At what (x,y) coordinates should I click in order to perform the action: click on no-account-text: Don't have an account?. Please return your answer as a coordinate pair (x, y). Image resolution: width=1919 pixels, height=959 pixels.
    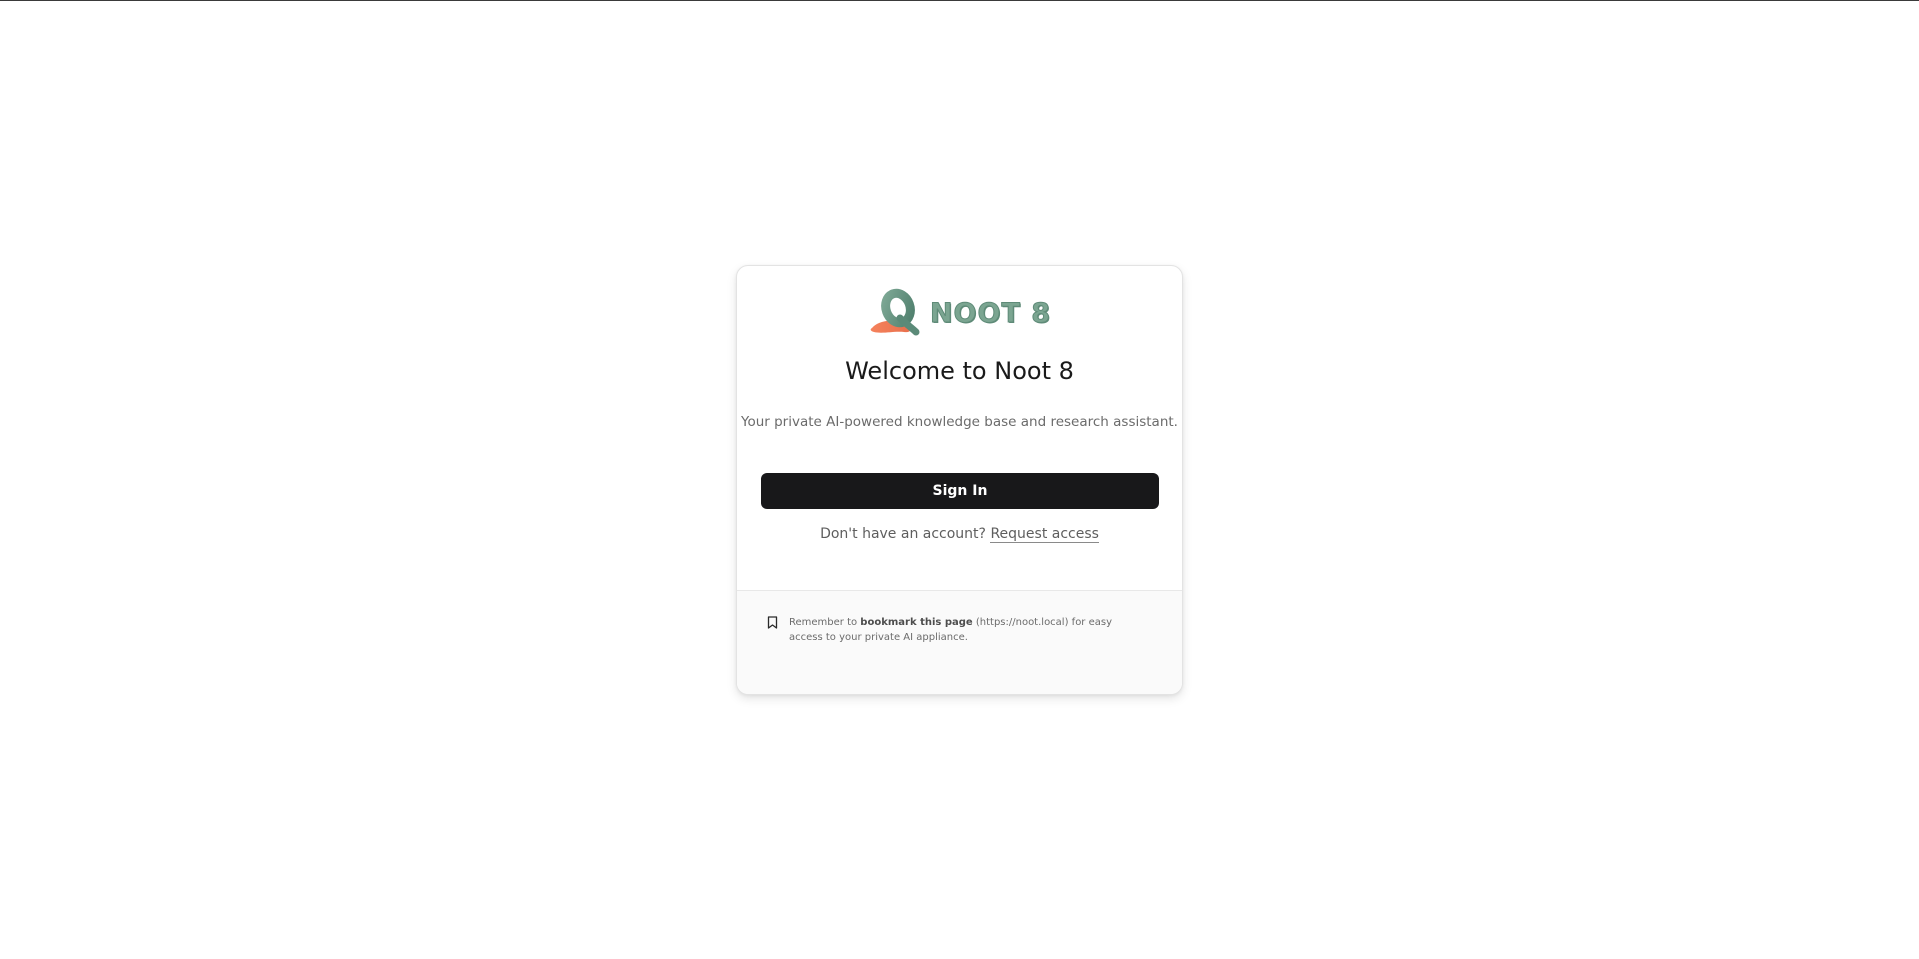
    Looking at the image, I should click on (903, 534).